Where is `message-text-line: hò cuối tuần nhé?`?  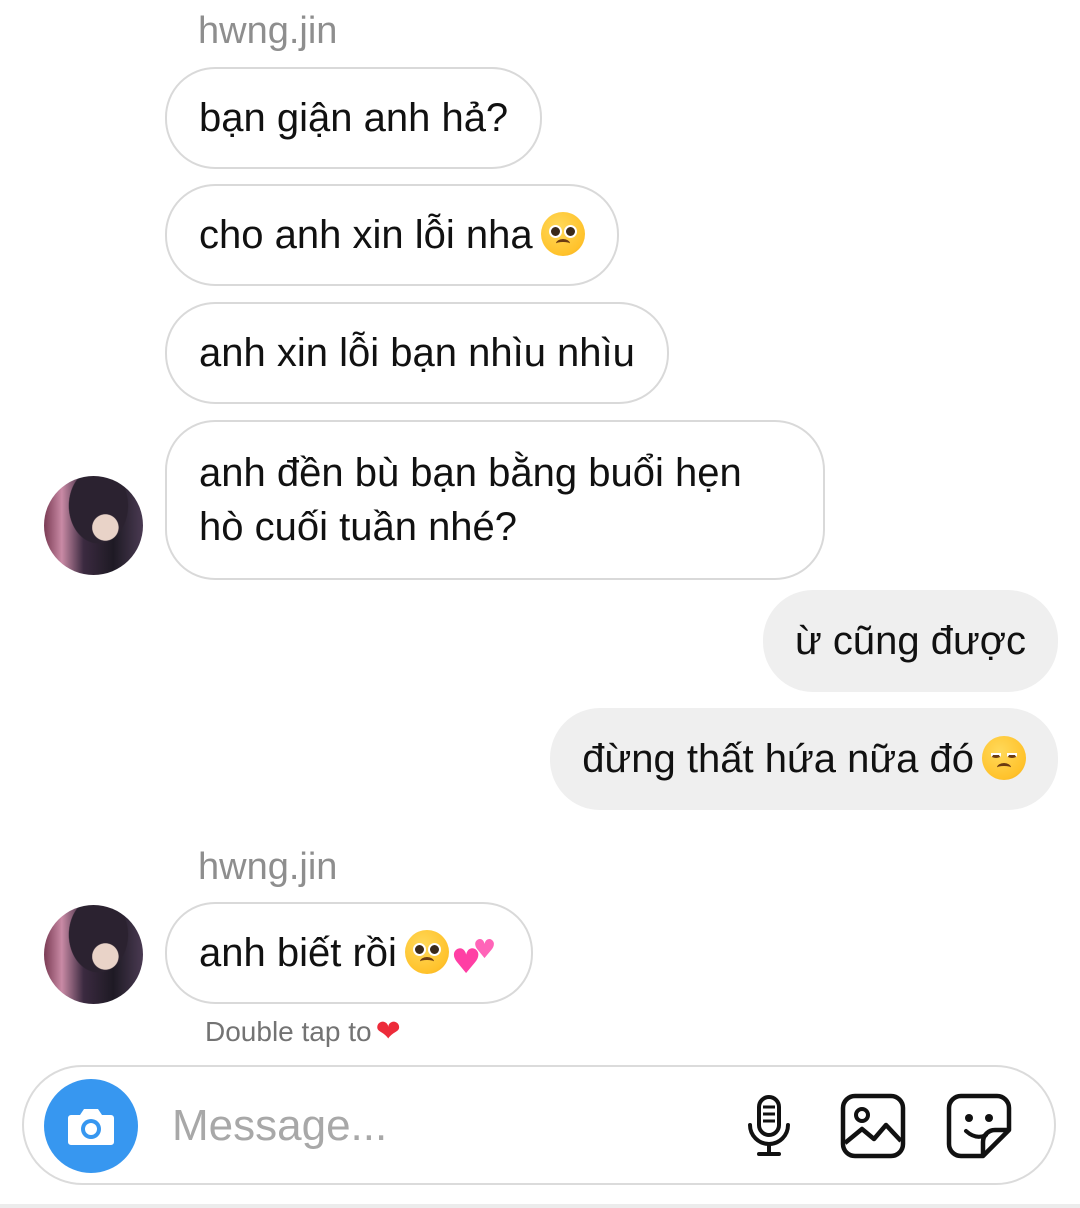
message-text-line: hò cuối tuần nhé? is located at coordinates (358, 527).